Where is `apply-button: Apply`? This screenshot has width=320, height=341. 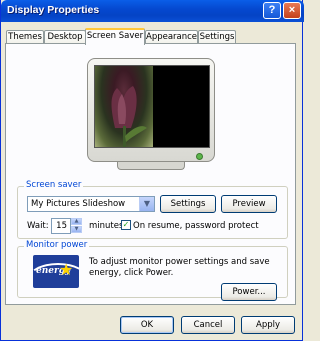
apply-button: Apply is located at coordinates (268, 325).